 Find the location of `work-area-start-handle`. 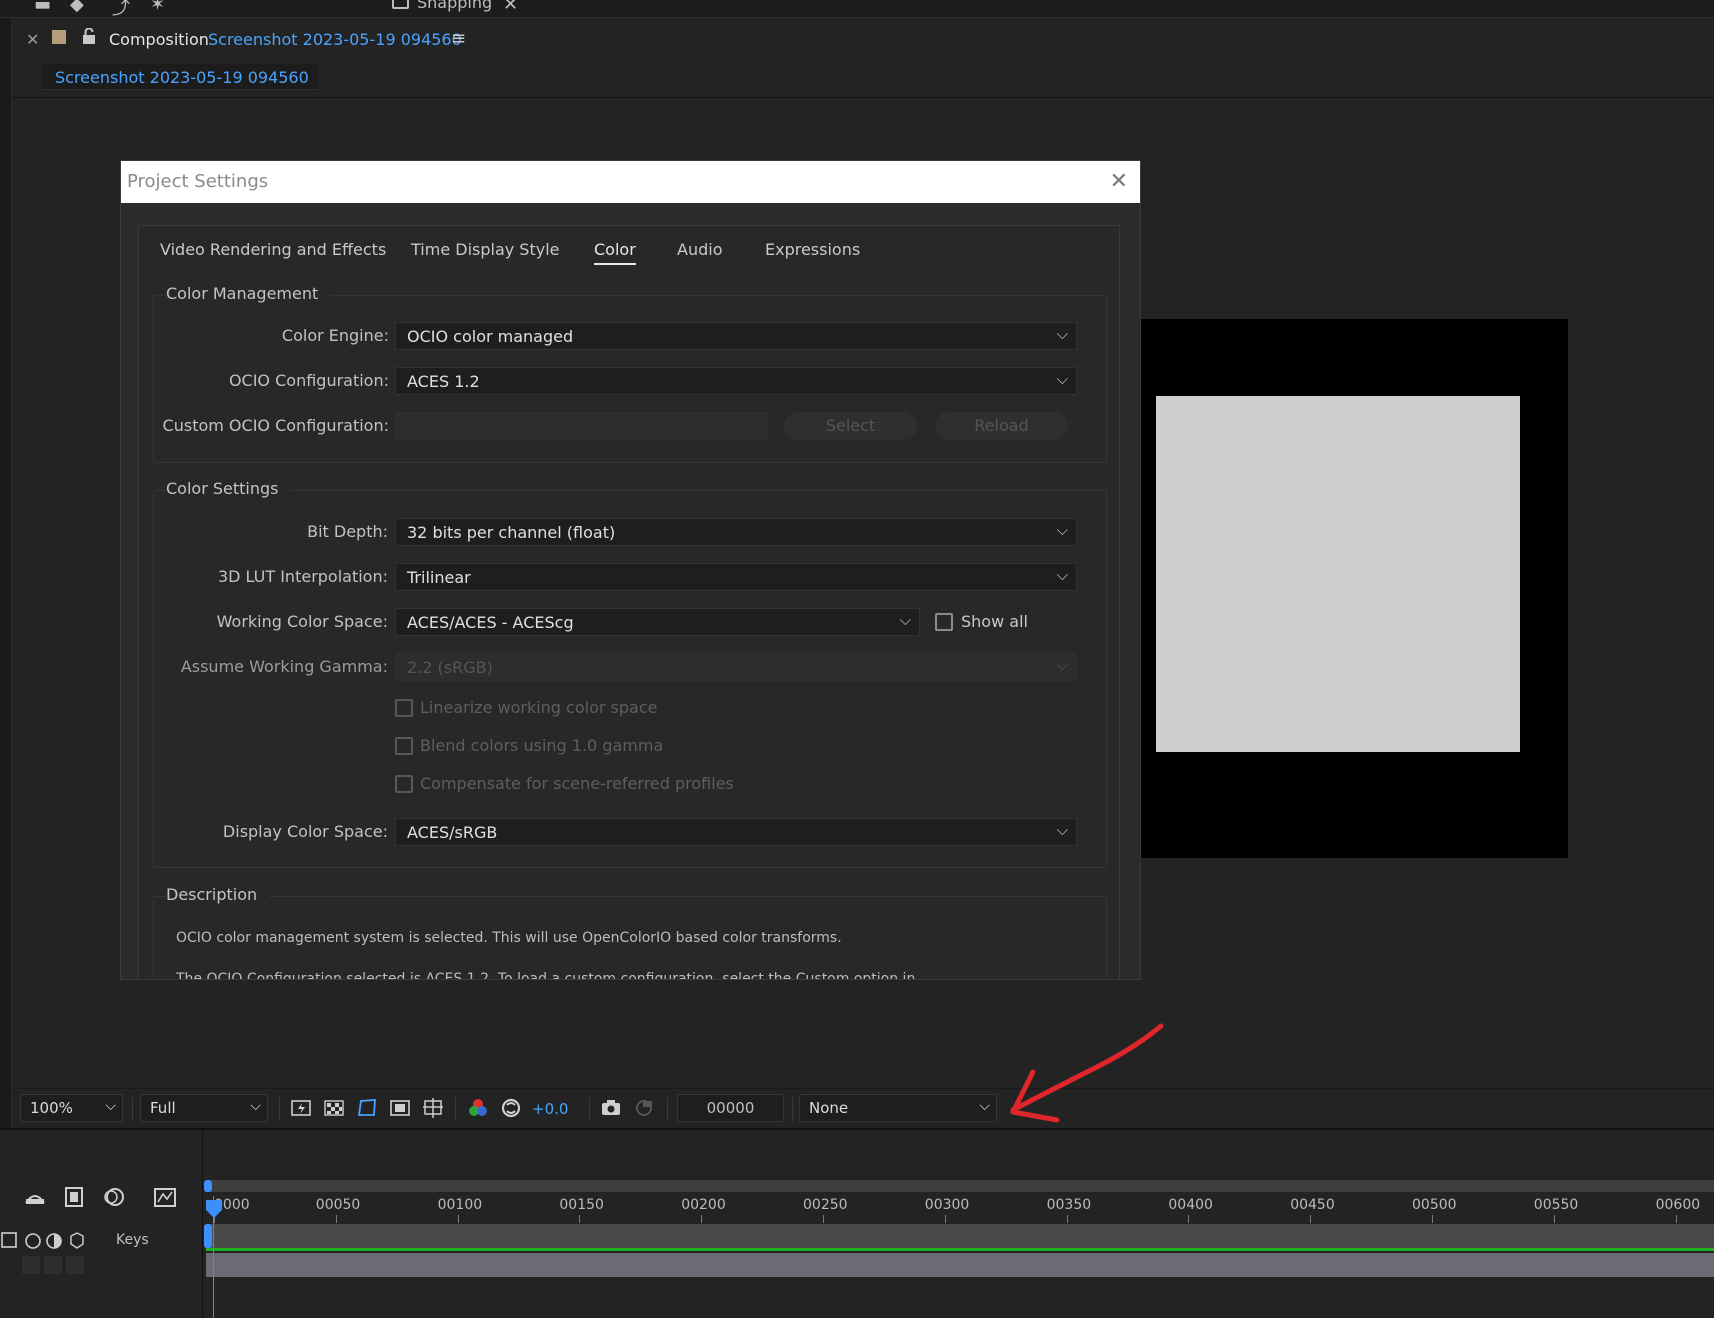

work-area-start-handle is located at coordinates (208, 1186).